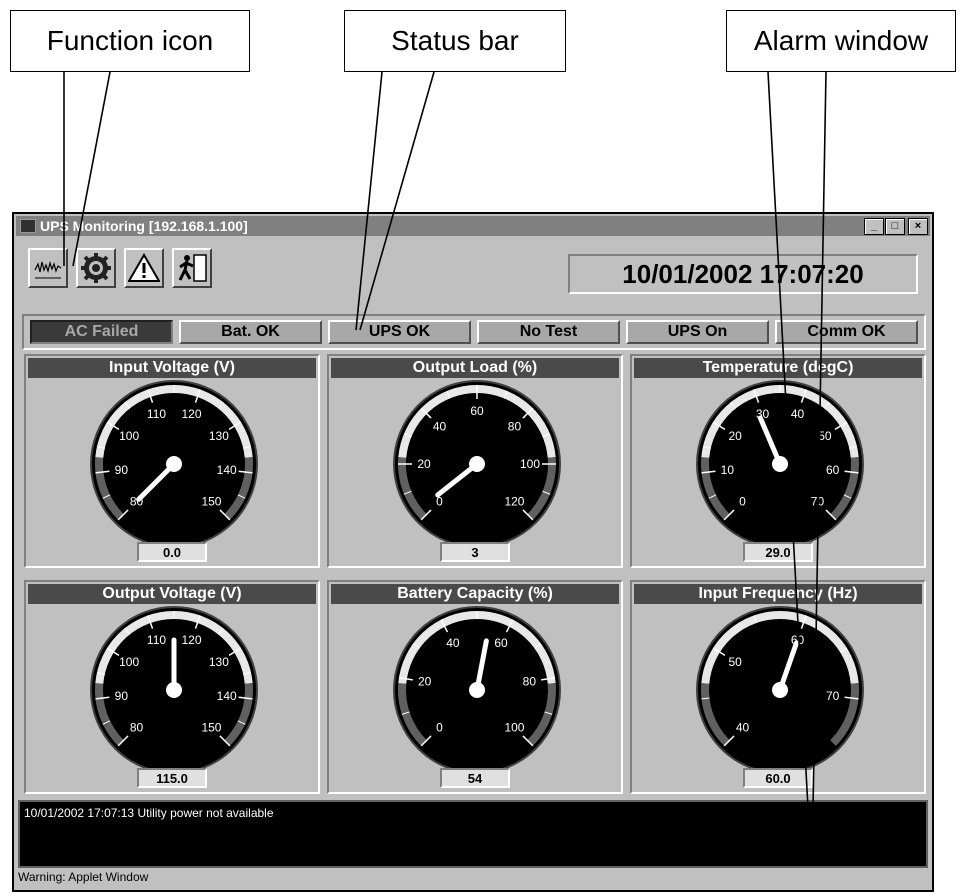 This screenshot has height=894, width=961. I want to click on gauge-temperature: Temperature (degC) 0 10 20 30 40 50 60 70 29.0, so click(778, 461).